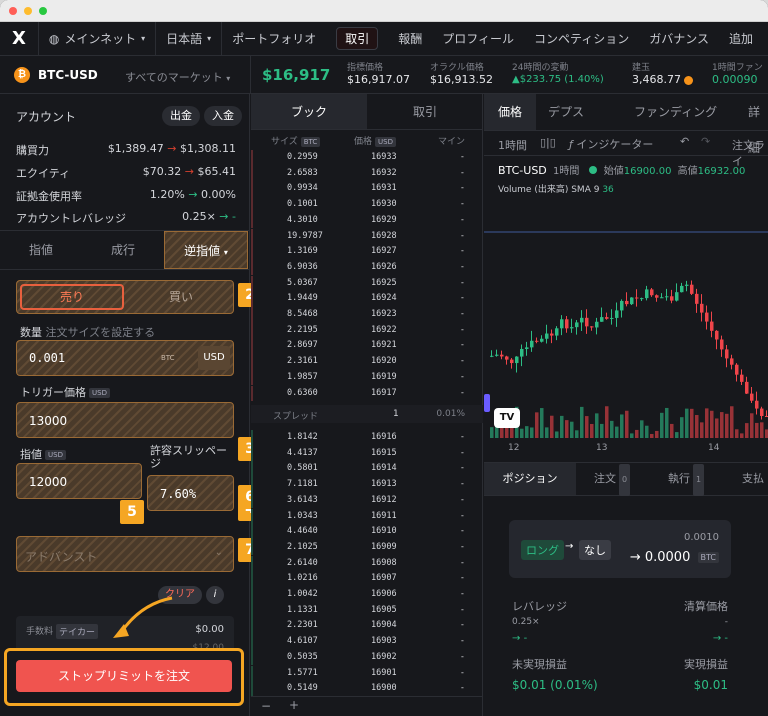 The image size is (768, 716). I want to click on tab-positions: ポジション, so click(530, 479).